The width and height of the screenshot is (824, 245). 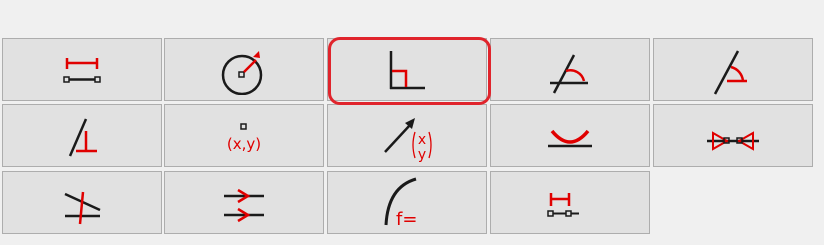 I want to click on midpoint-constraint-button, so click(x=82, y=202).